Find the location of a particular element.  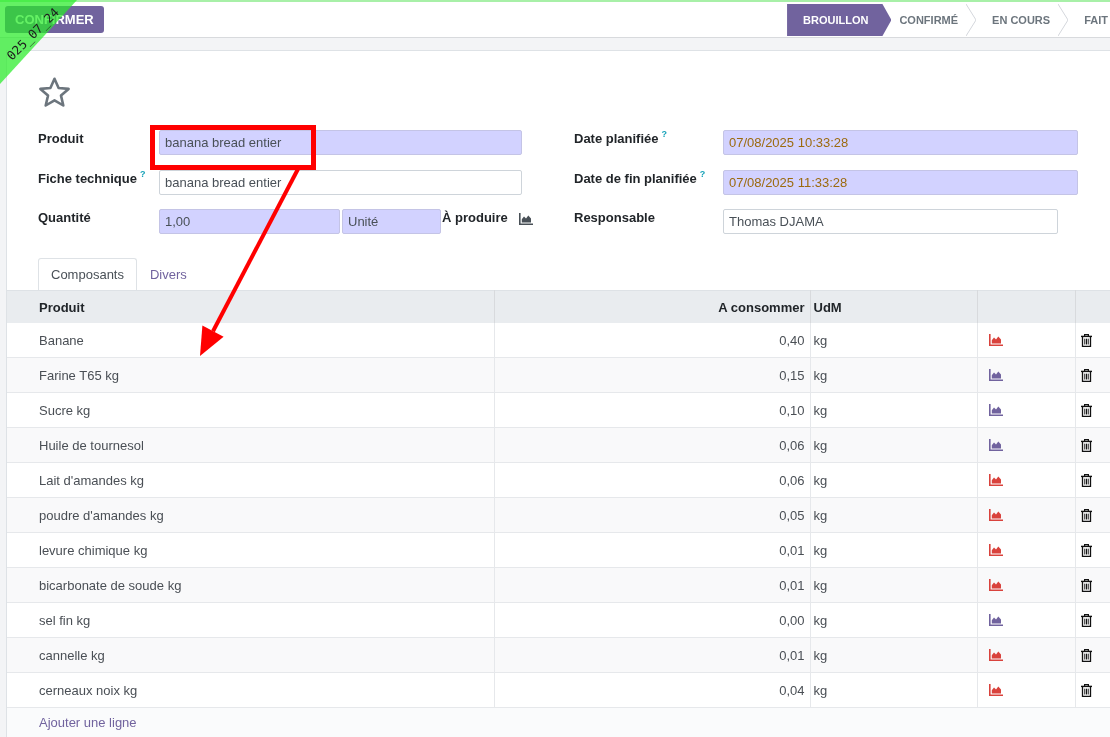

field-label: Produit is located at coordinates (61, 138).